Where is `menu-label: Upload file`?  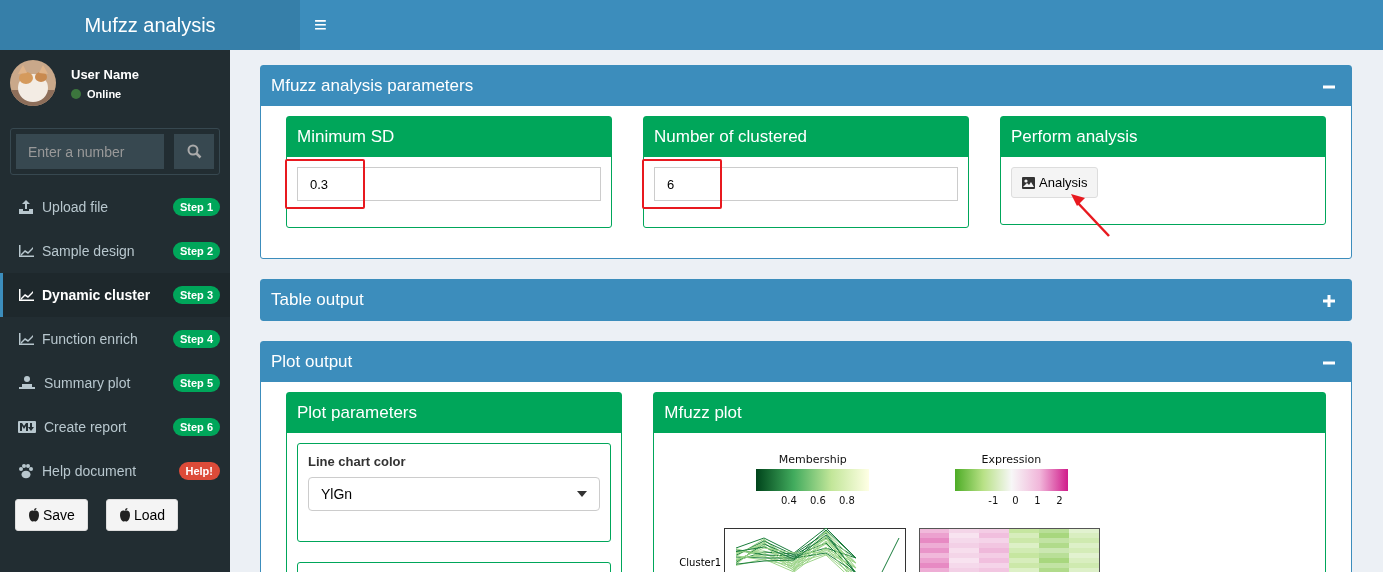 menu-label: Upload file is located at coordinates (76, 207).